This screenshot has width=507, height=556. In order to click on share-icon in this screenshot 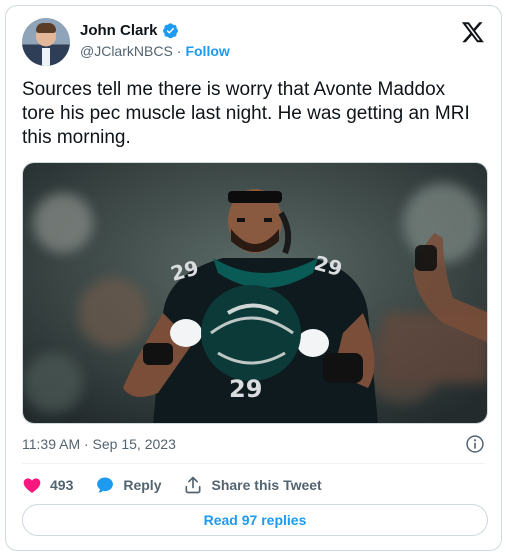, I will do `click(193, 485)`.